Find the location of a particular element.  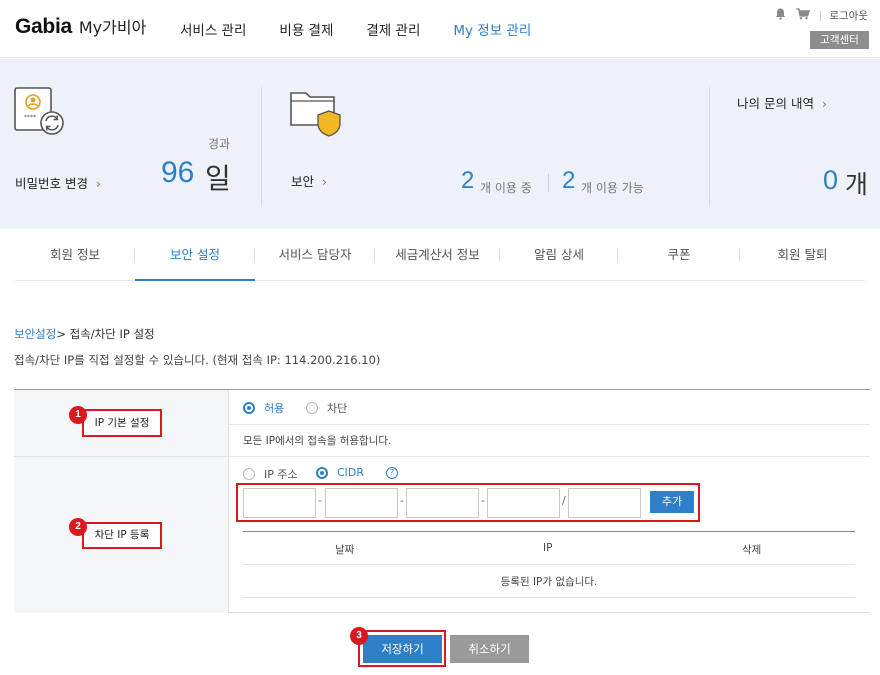

radio-allow: 허용 is located at coordinates (263, 408).